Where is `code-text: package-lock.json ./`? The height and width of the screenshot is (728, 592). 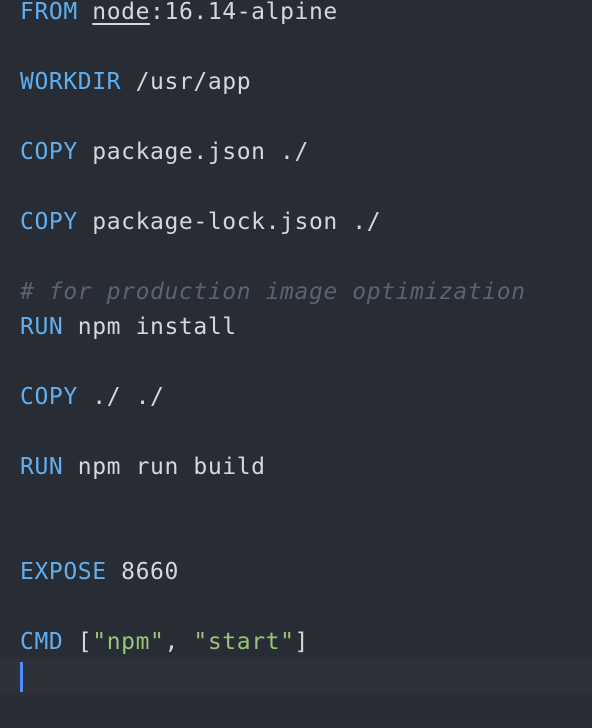 code-text: package-lock.json ./ is located at coordinates (229, 222).